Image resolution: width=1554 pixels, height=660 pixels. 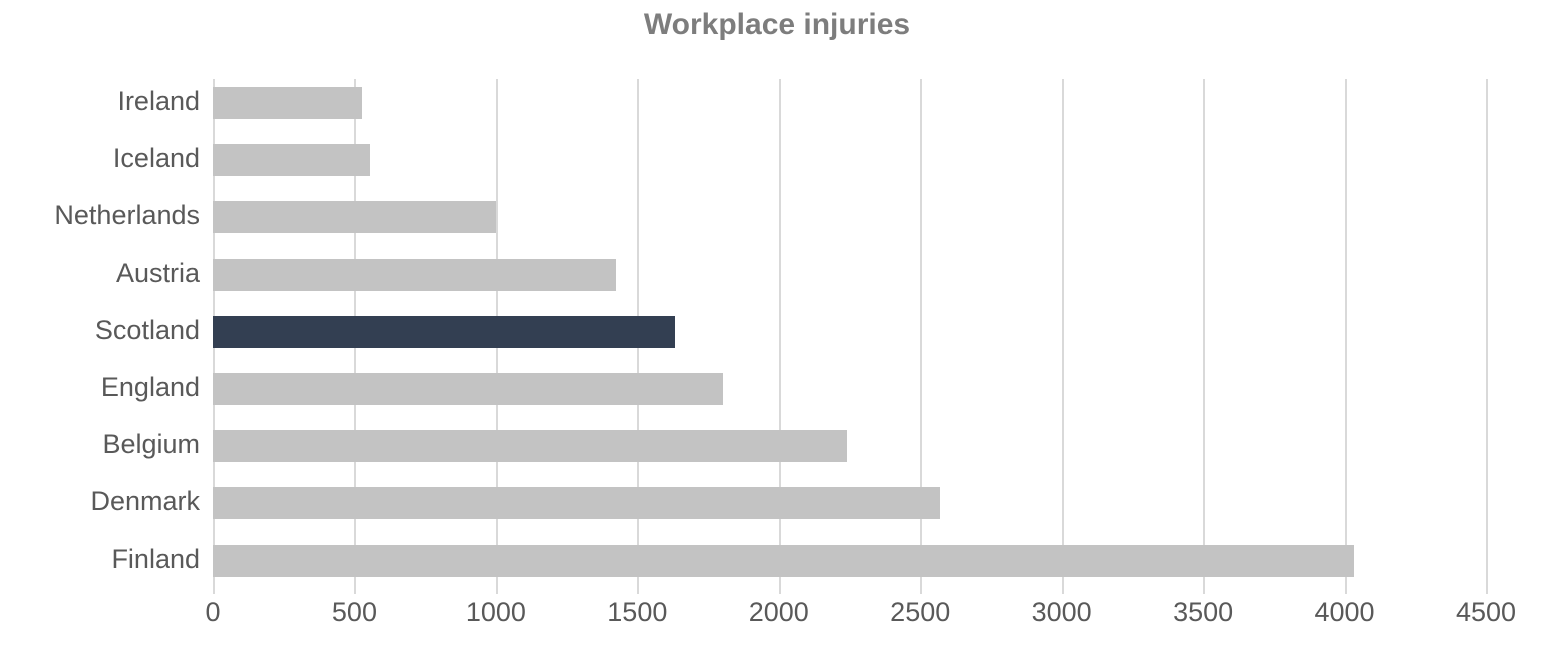 I want to click on x-axis-tick-labels: 0 500 1000 1500 2000 2500 3000 3500 4000 4500, so click(x=777, y=616).